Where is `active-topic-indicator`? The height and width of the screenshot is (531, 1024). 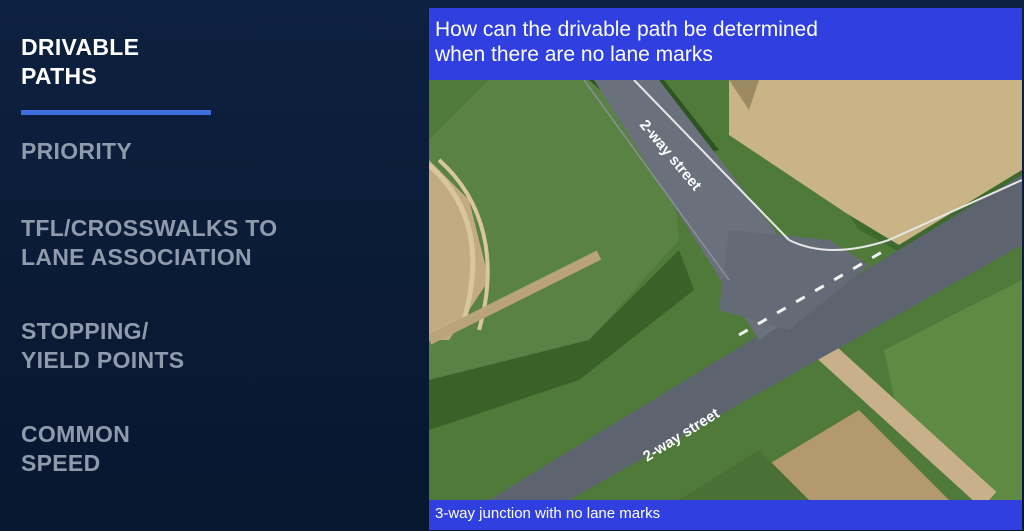 active-topic-indicator is located at coordinates (116, 112).